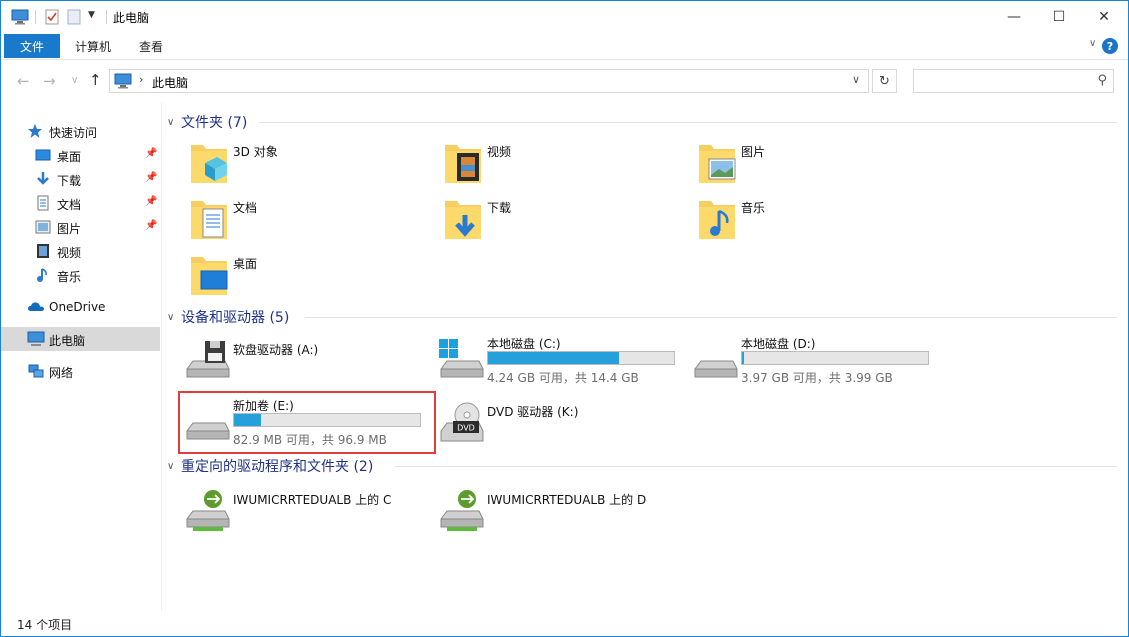 The image size is (1129, 637). Describe the element at coordinates (1092, 43) in the screenshot. I see `expand-ribbon-icon: ∨` at that location.